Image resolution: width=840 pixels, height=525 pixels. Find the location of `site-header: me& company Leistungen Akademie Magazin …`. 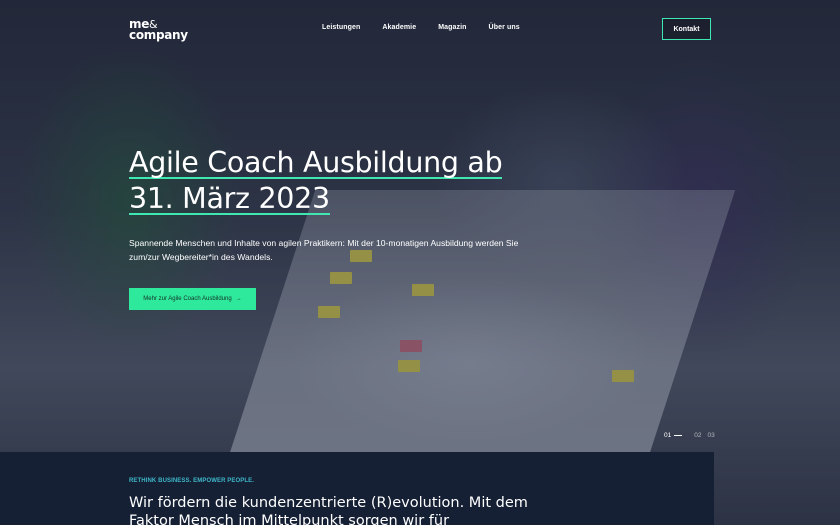

site-header: me& company Leistungen Akademie Magazin … is located at coordinates (420, 30).